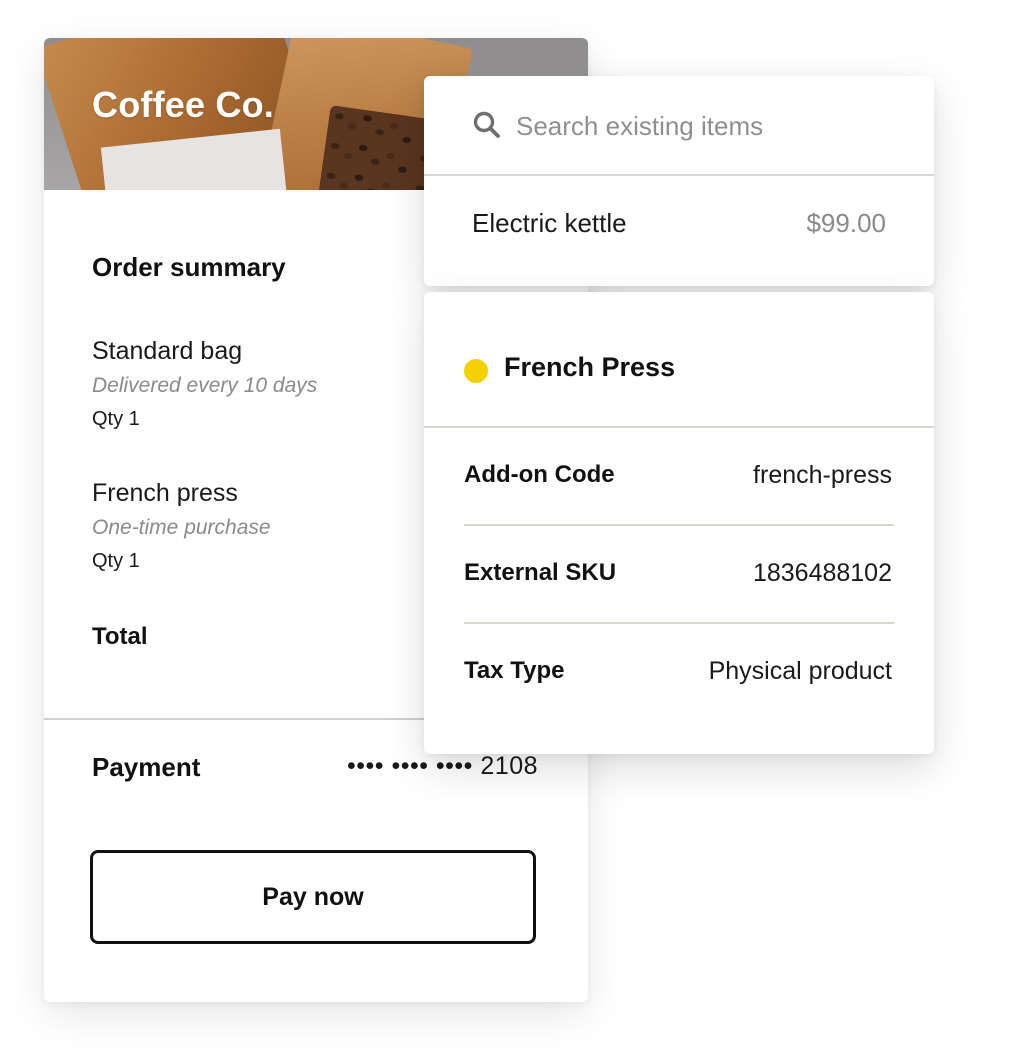 This screenshot has width=1018, height=1054. What do you see at coordinates (313, 897) in the screenshot?
I see `pay-now-button: Pay now` at bounding box center [313, 897].